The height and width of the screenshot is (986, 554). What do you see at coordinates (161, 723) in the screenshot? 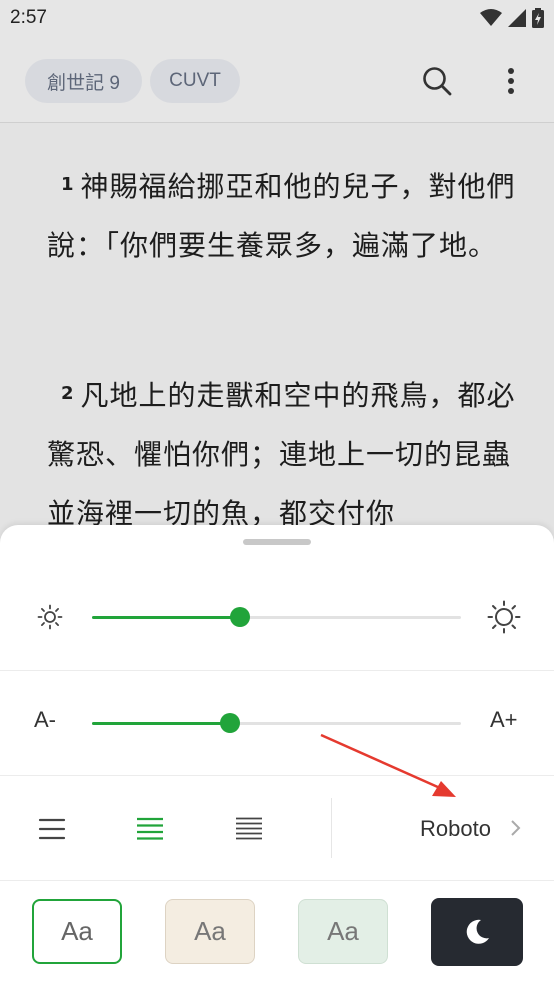
I see `font-size-slider-fill` at bounding box center [161, 723].